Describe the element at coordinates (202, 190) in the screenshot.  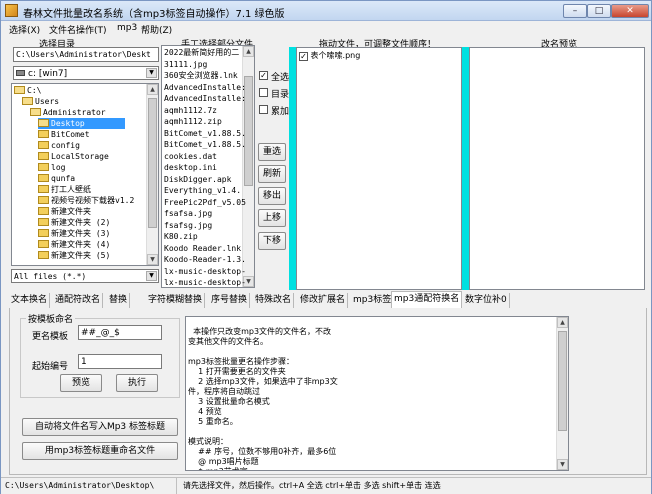
I see `file-list-item: Everything_v1.4.` at that location.